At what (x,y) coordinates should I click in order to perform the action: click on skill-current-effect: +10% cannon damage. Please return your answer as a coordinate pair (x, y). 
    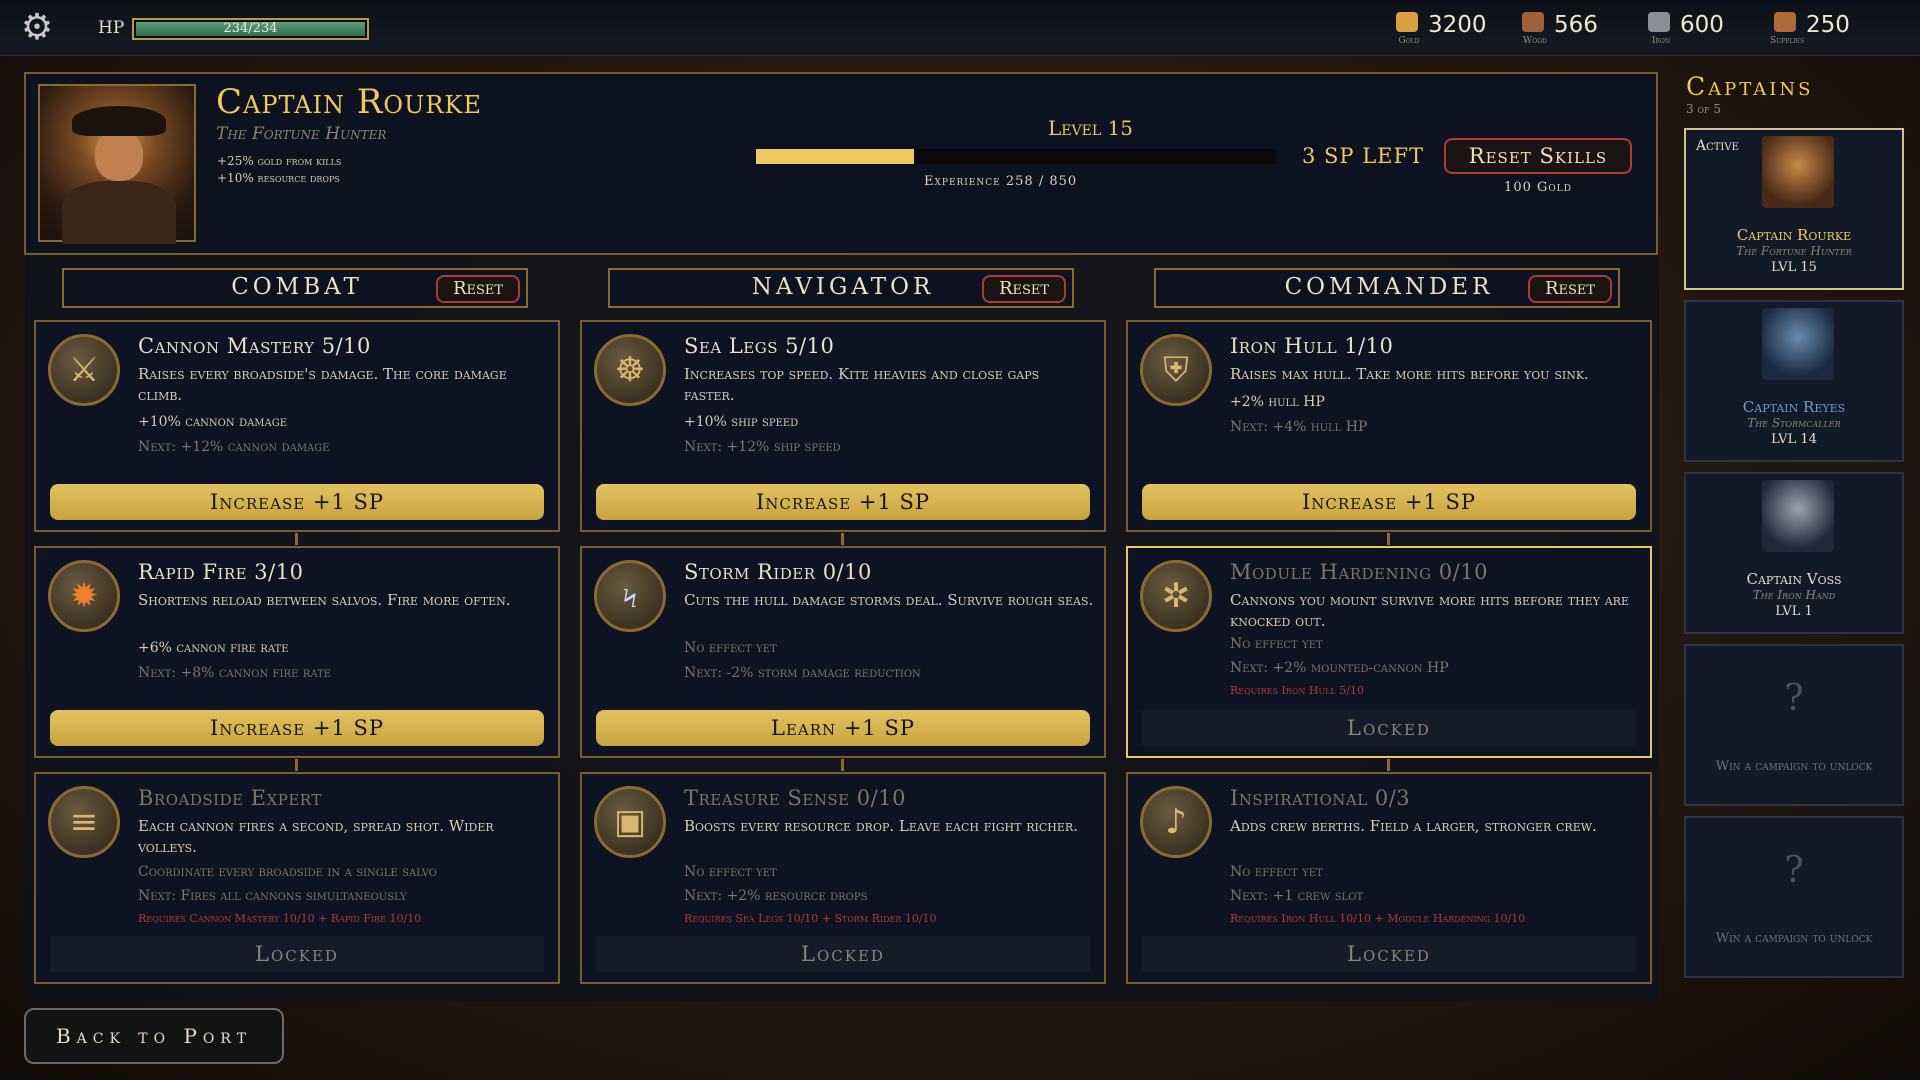
    Looking at the image, I should click on (213, 422).